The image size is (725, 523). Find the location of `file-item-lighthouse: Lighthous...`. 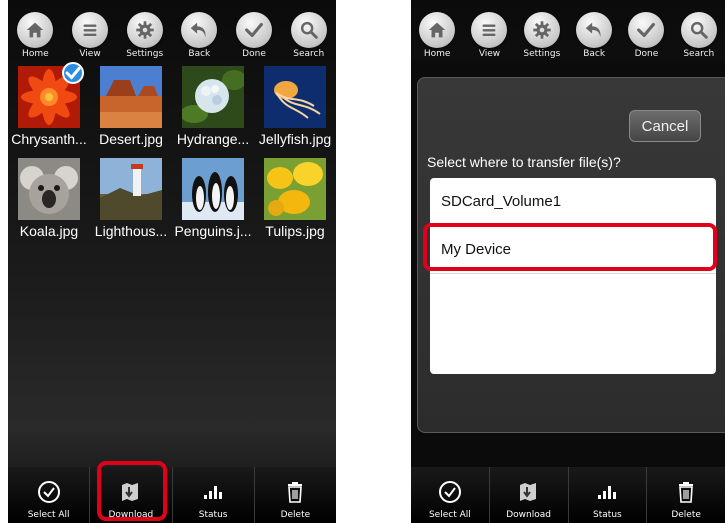

file-item-lighthouse: Lighthous... is located at coordinates (131, 198).